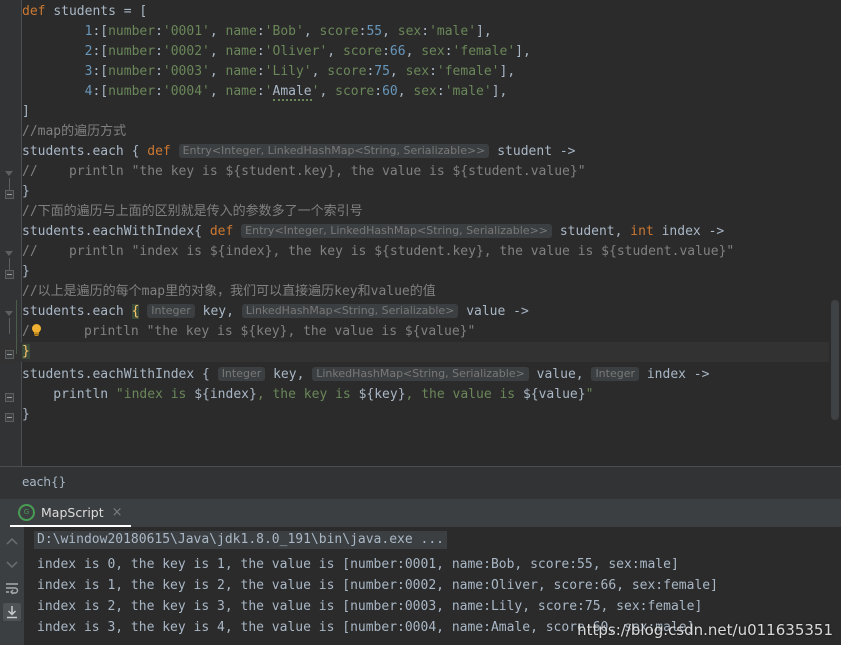  Describe the element at coordinates (468, 71) in the screenshot. I see `code-token: 'female'` at that location.